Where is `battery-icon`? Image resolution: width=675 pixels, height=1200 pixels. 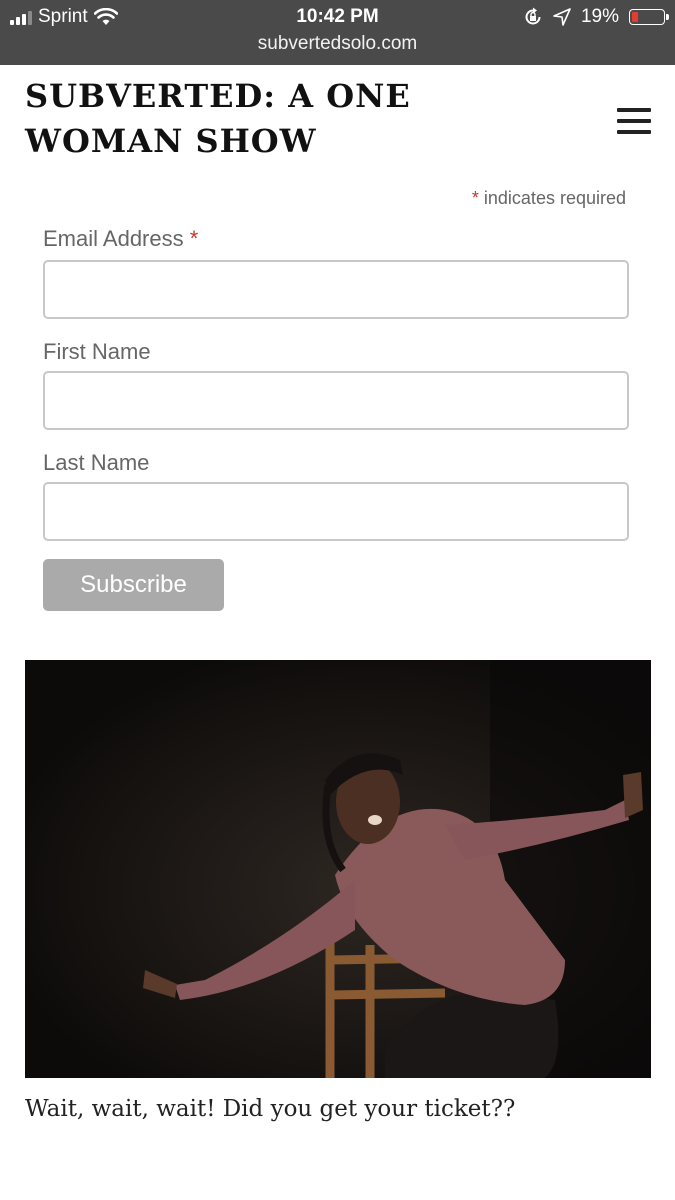
battery-icon is located at coordinates (649, 17).